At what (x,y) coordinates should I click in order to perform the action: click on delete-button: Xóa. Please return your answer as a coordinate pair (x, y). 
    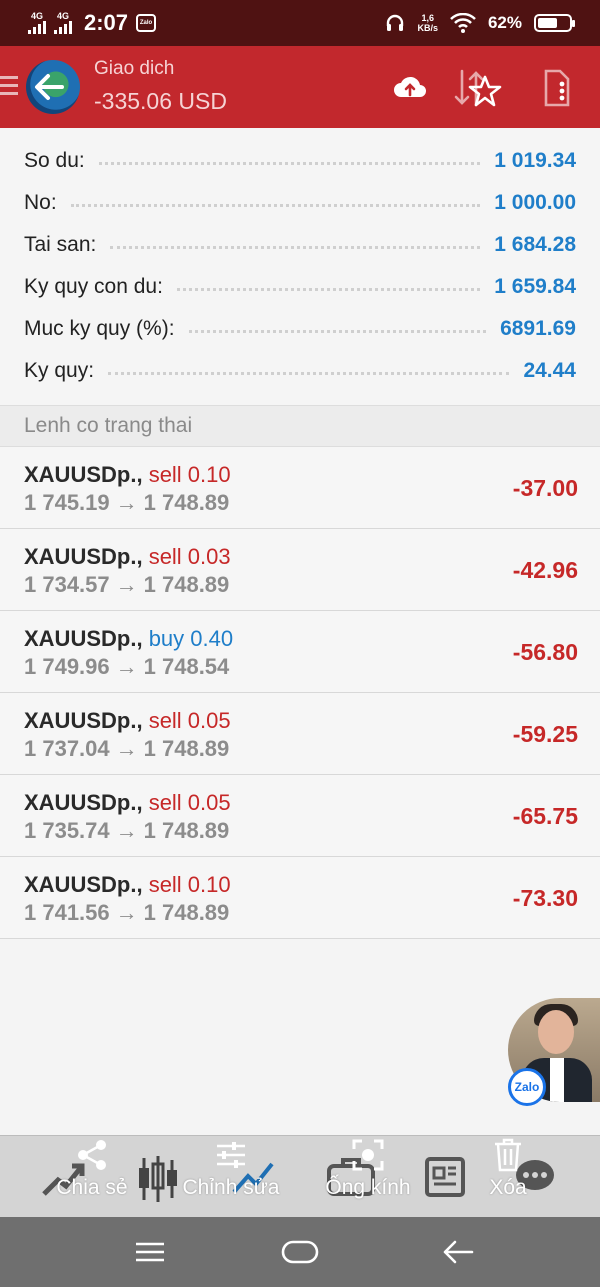
    Looking at the image, I should click on (508, 1169).